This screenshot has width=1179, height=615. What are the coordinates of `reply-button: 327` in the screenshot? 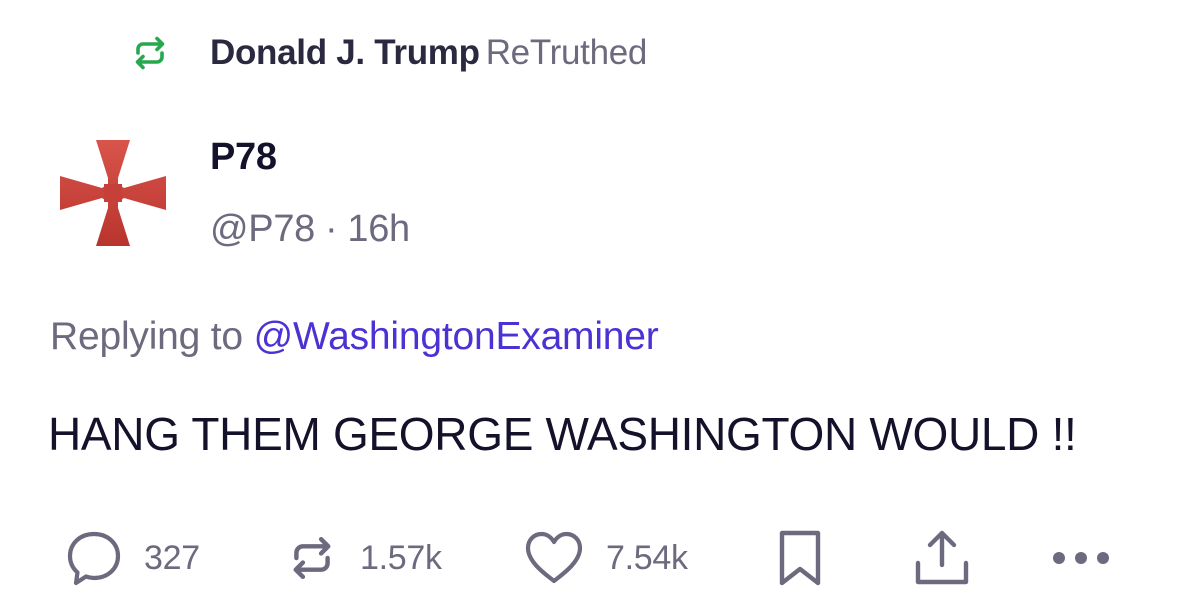 It's located at (133, 558).